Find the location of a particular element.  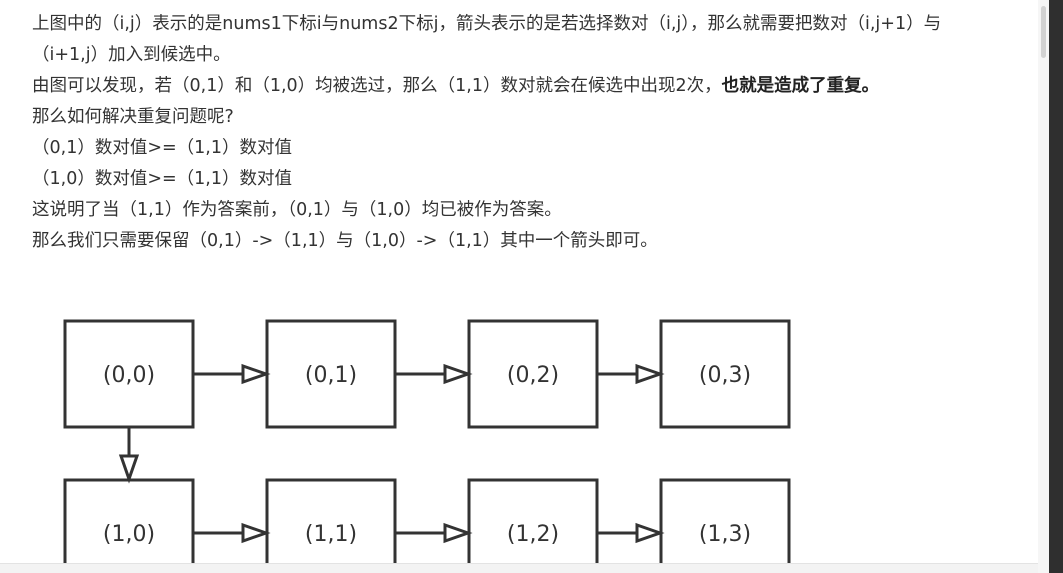

pair-node: (1,0) is located at coordinates (129, 525).